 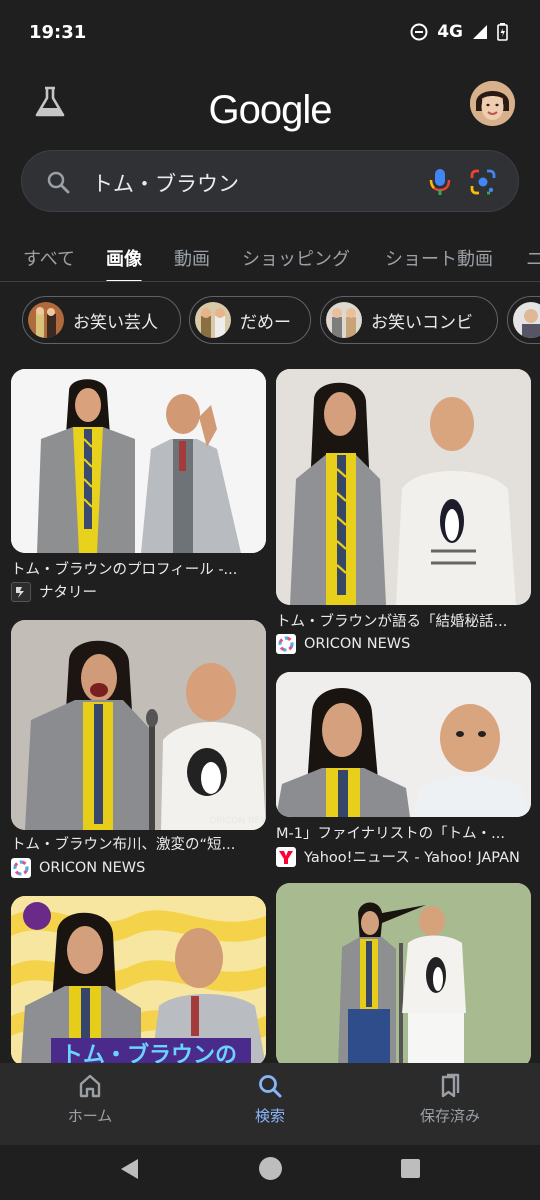 I want to click on chip-label: だめー, so click(x=265, y=322).